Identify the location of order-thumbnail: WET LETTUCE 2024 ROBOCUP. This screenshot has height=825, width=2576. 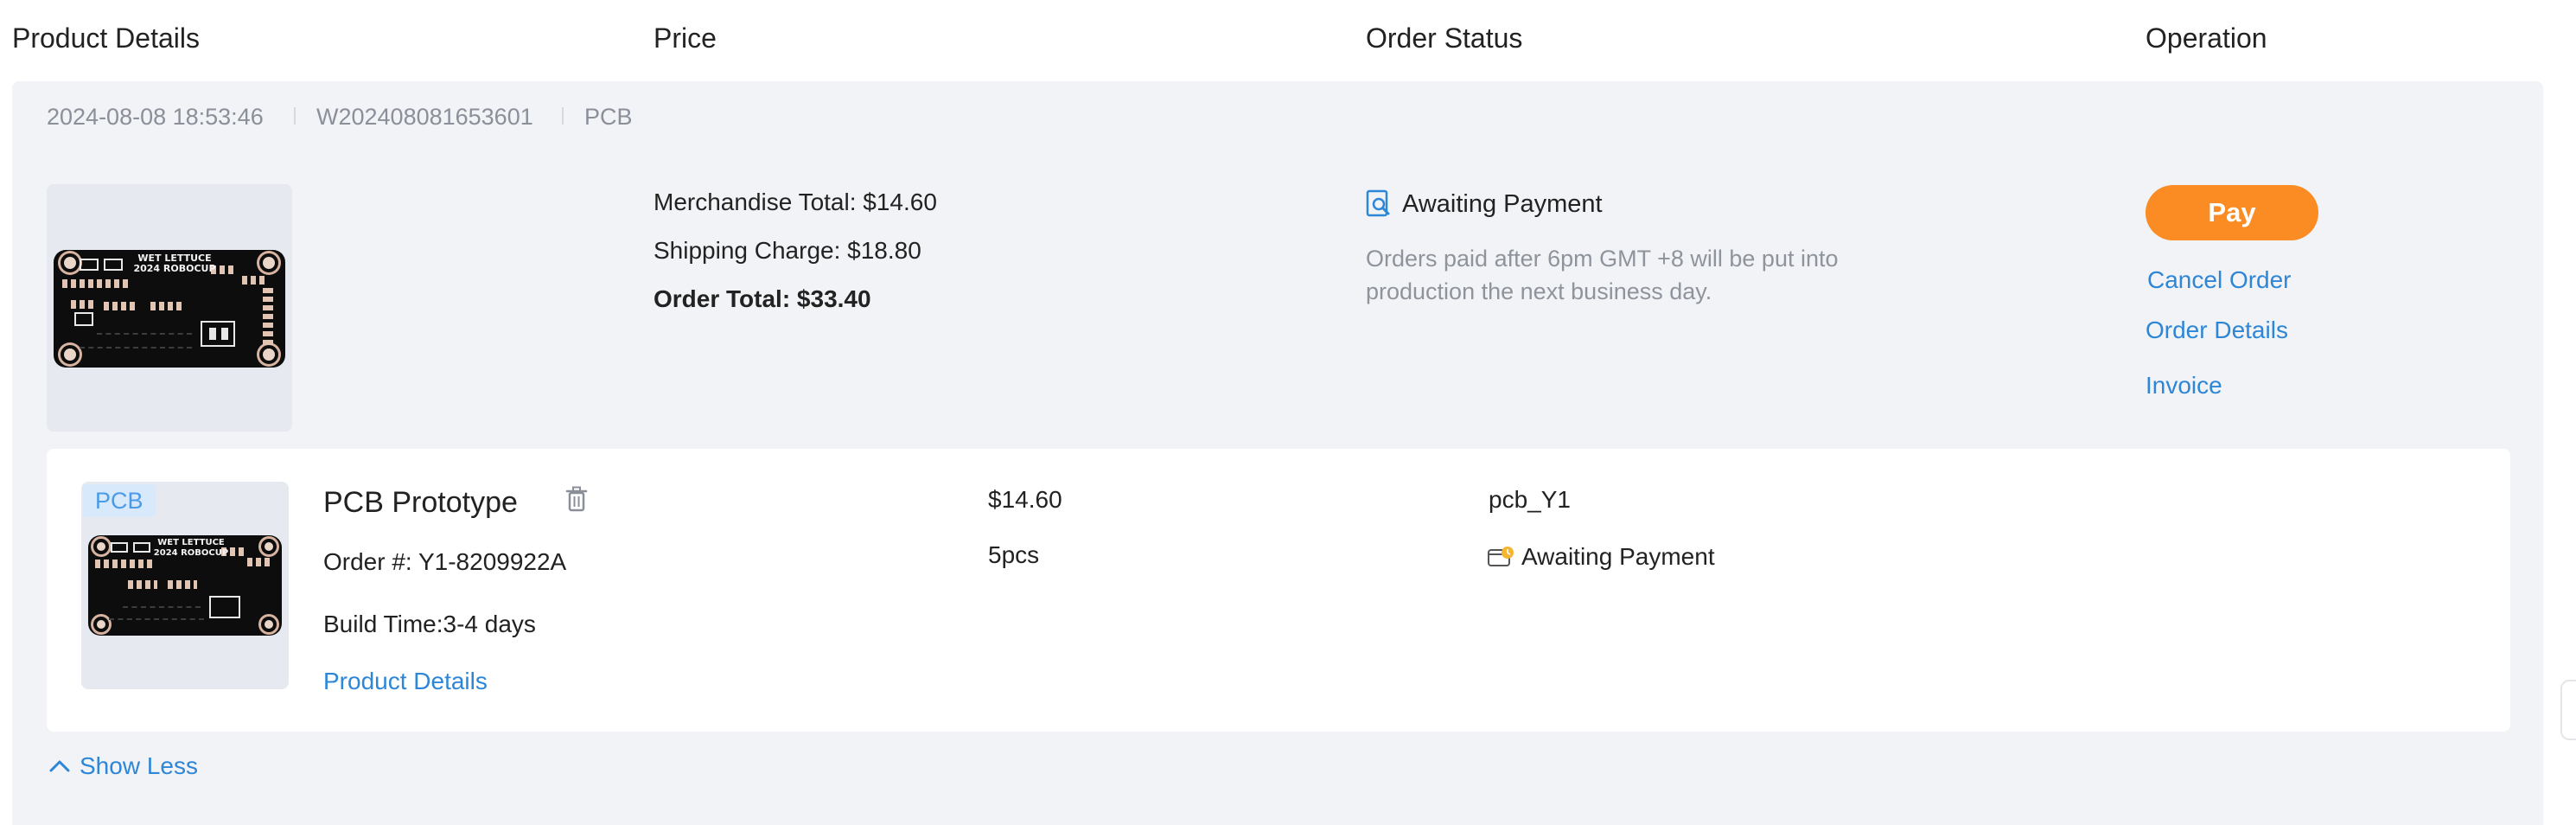
(169, 308).